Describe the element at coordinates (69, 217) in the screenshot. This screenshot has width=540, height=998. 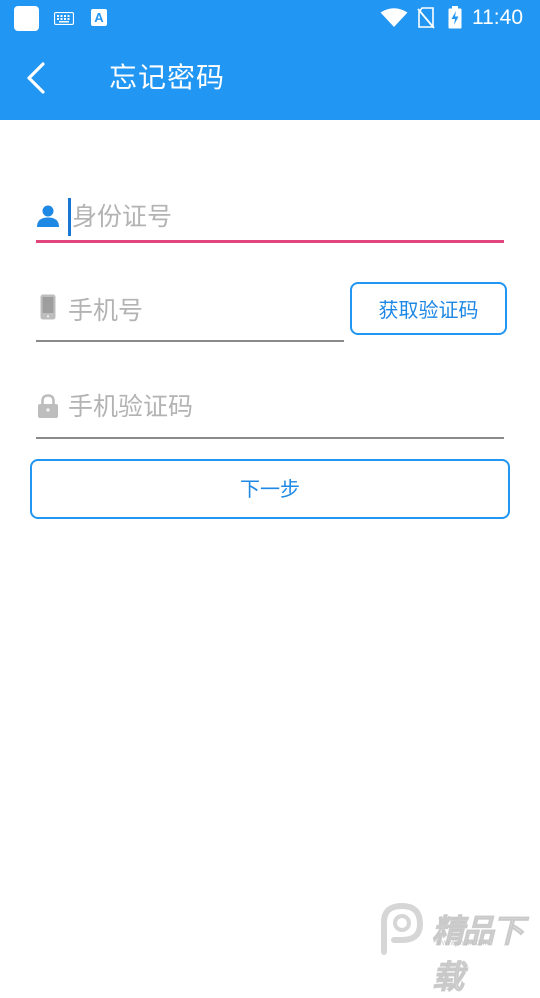
I see `text-cursor` at that location.